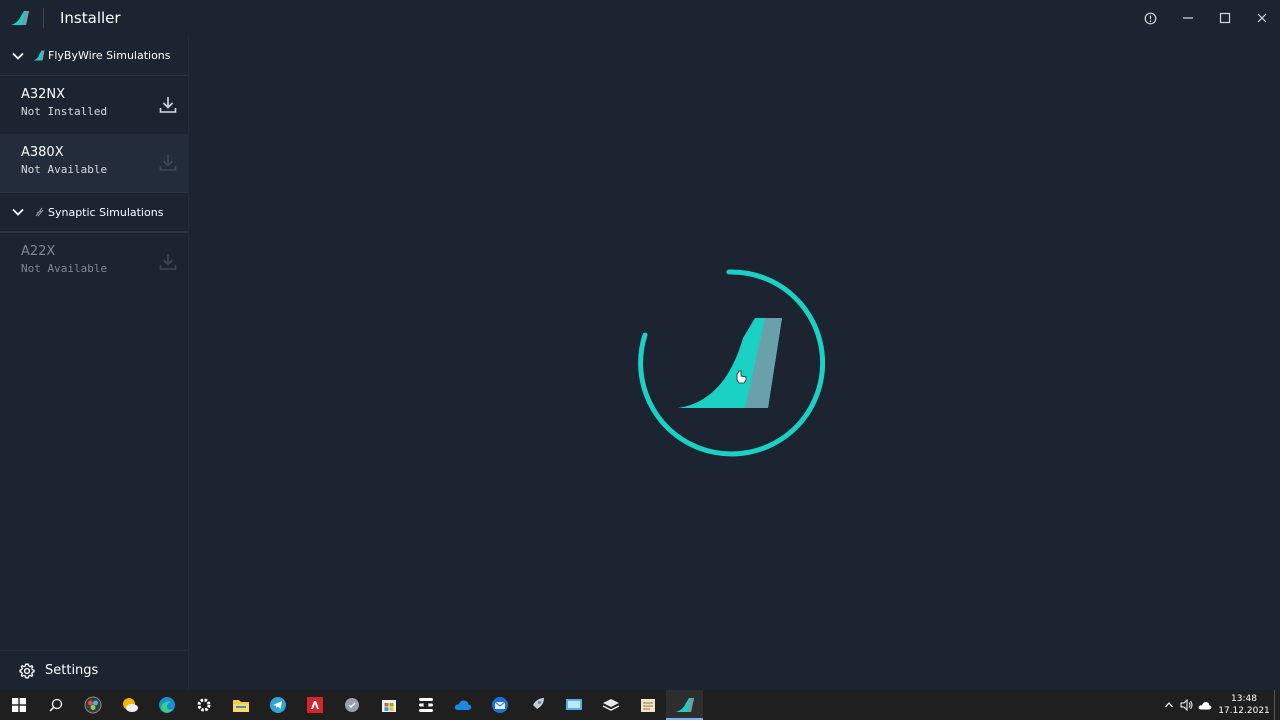 The height and width of the screenshot is (720, 1280). I want to click on addon-item-a380x: A380X Not Available, so click(94, 163).